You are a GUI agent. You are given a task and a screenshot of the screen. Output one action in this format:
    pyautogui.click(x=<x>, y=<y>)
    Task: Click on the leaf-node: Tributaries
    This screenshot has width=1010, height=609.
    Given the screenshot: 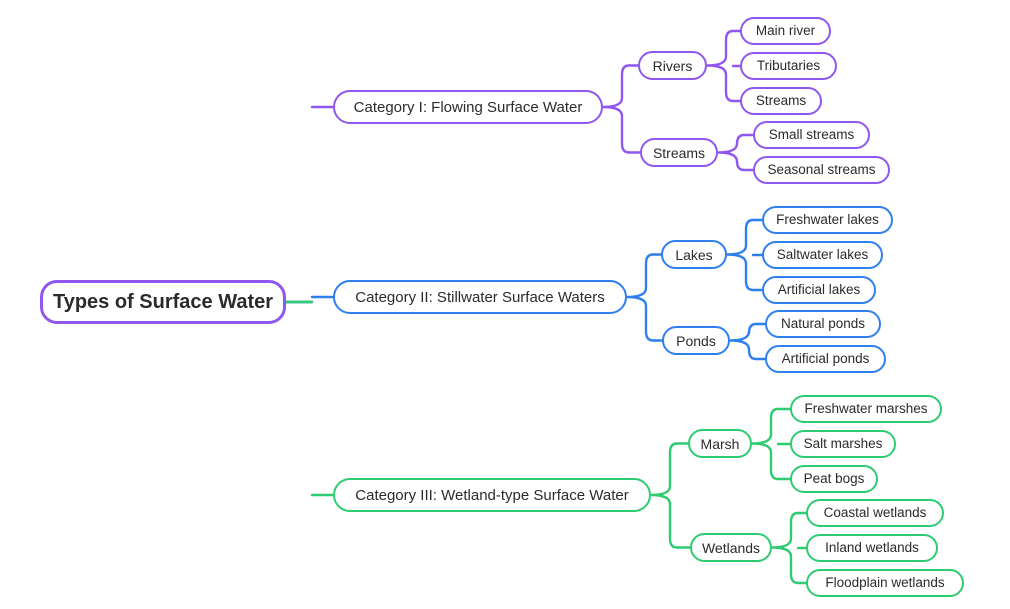 What is the action you would take?
    pyautogui.click(x=788, y=66)
    